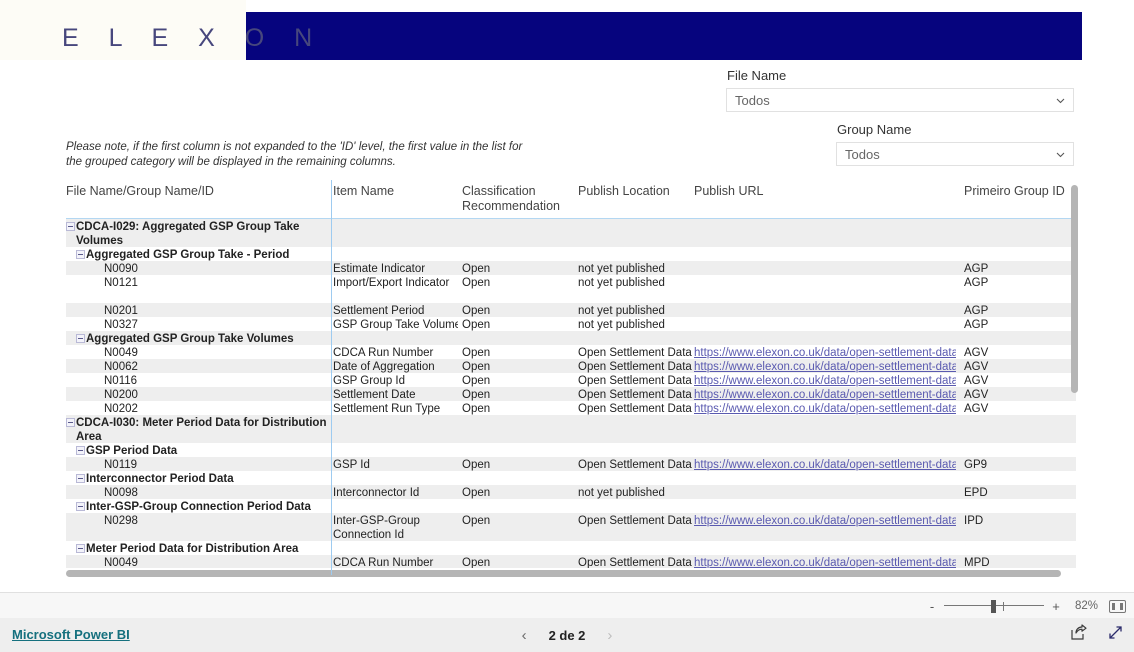  What do you see at coordinates (824, 191) in the screenshot?
I see `column-header: Publish URL` at bounding box center [824, 191].